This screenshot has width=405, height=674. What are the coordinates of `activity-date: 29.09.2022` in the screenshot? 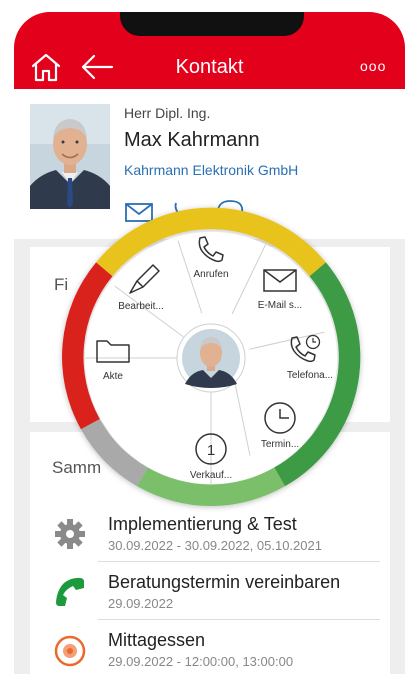 It's located at (141, 603).